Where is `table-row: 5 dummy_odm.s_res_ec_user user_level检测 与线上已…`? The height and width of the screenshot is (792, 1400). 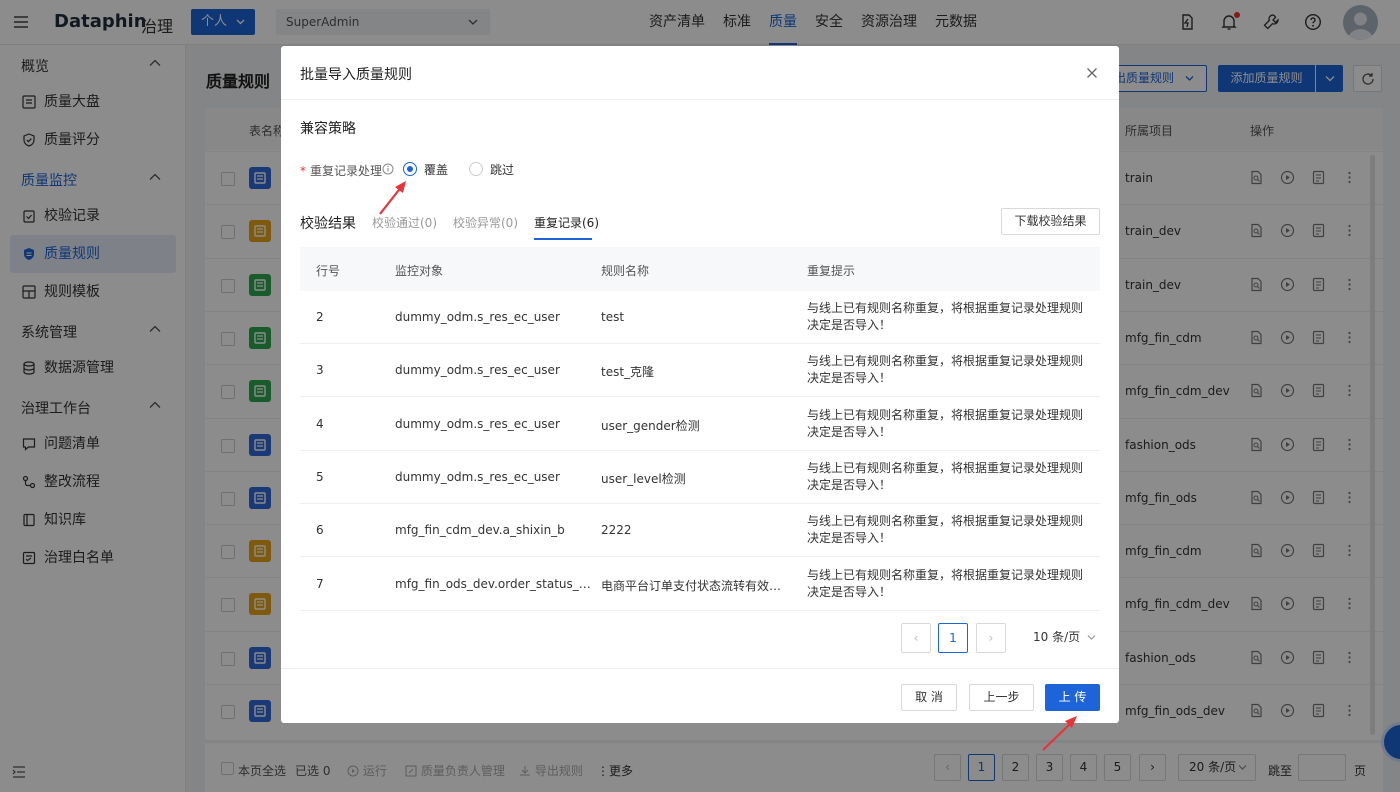 table-row: 5 dummy_odm.s_res_ec_user user_level检测 与线上已… is located at coordinates (700, 477).